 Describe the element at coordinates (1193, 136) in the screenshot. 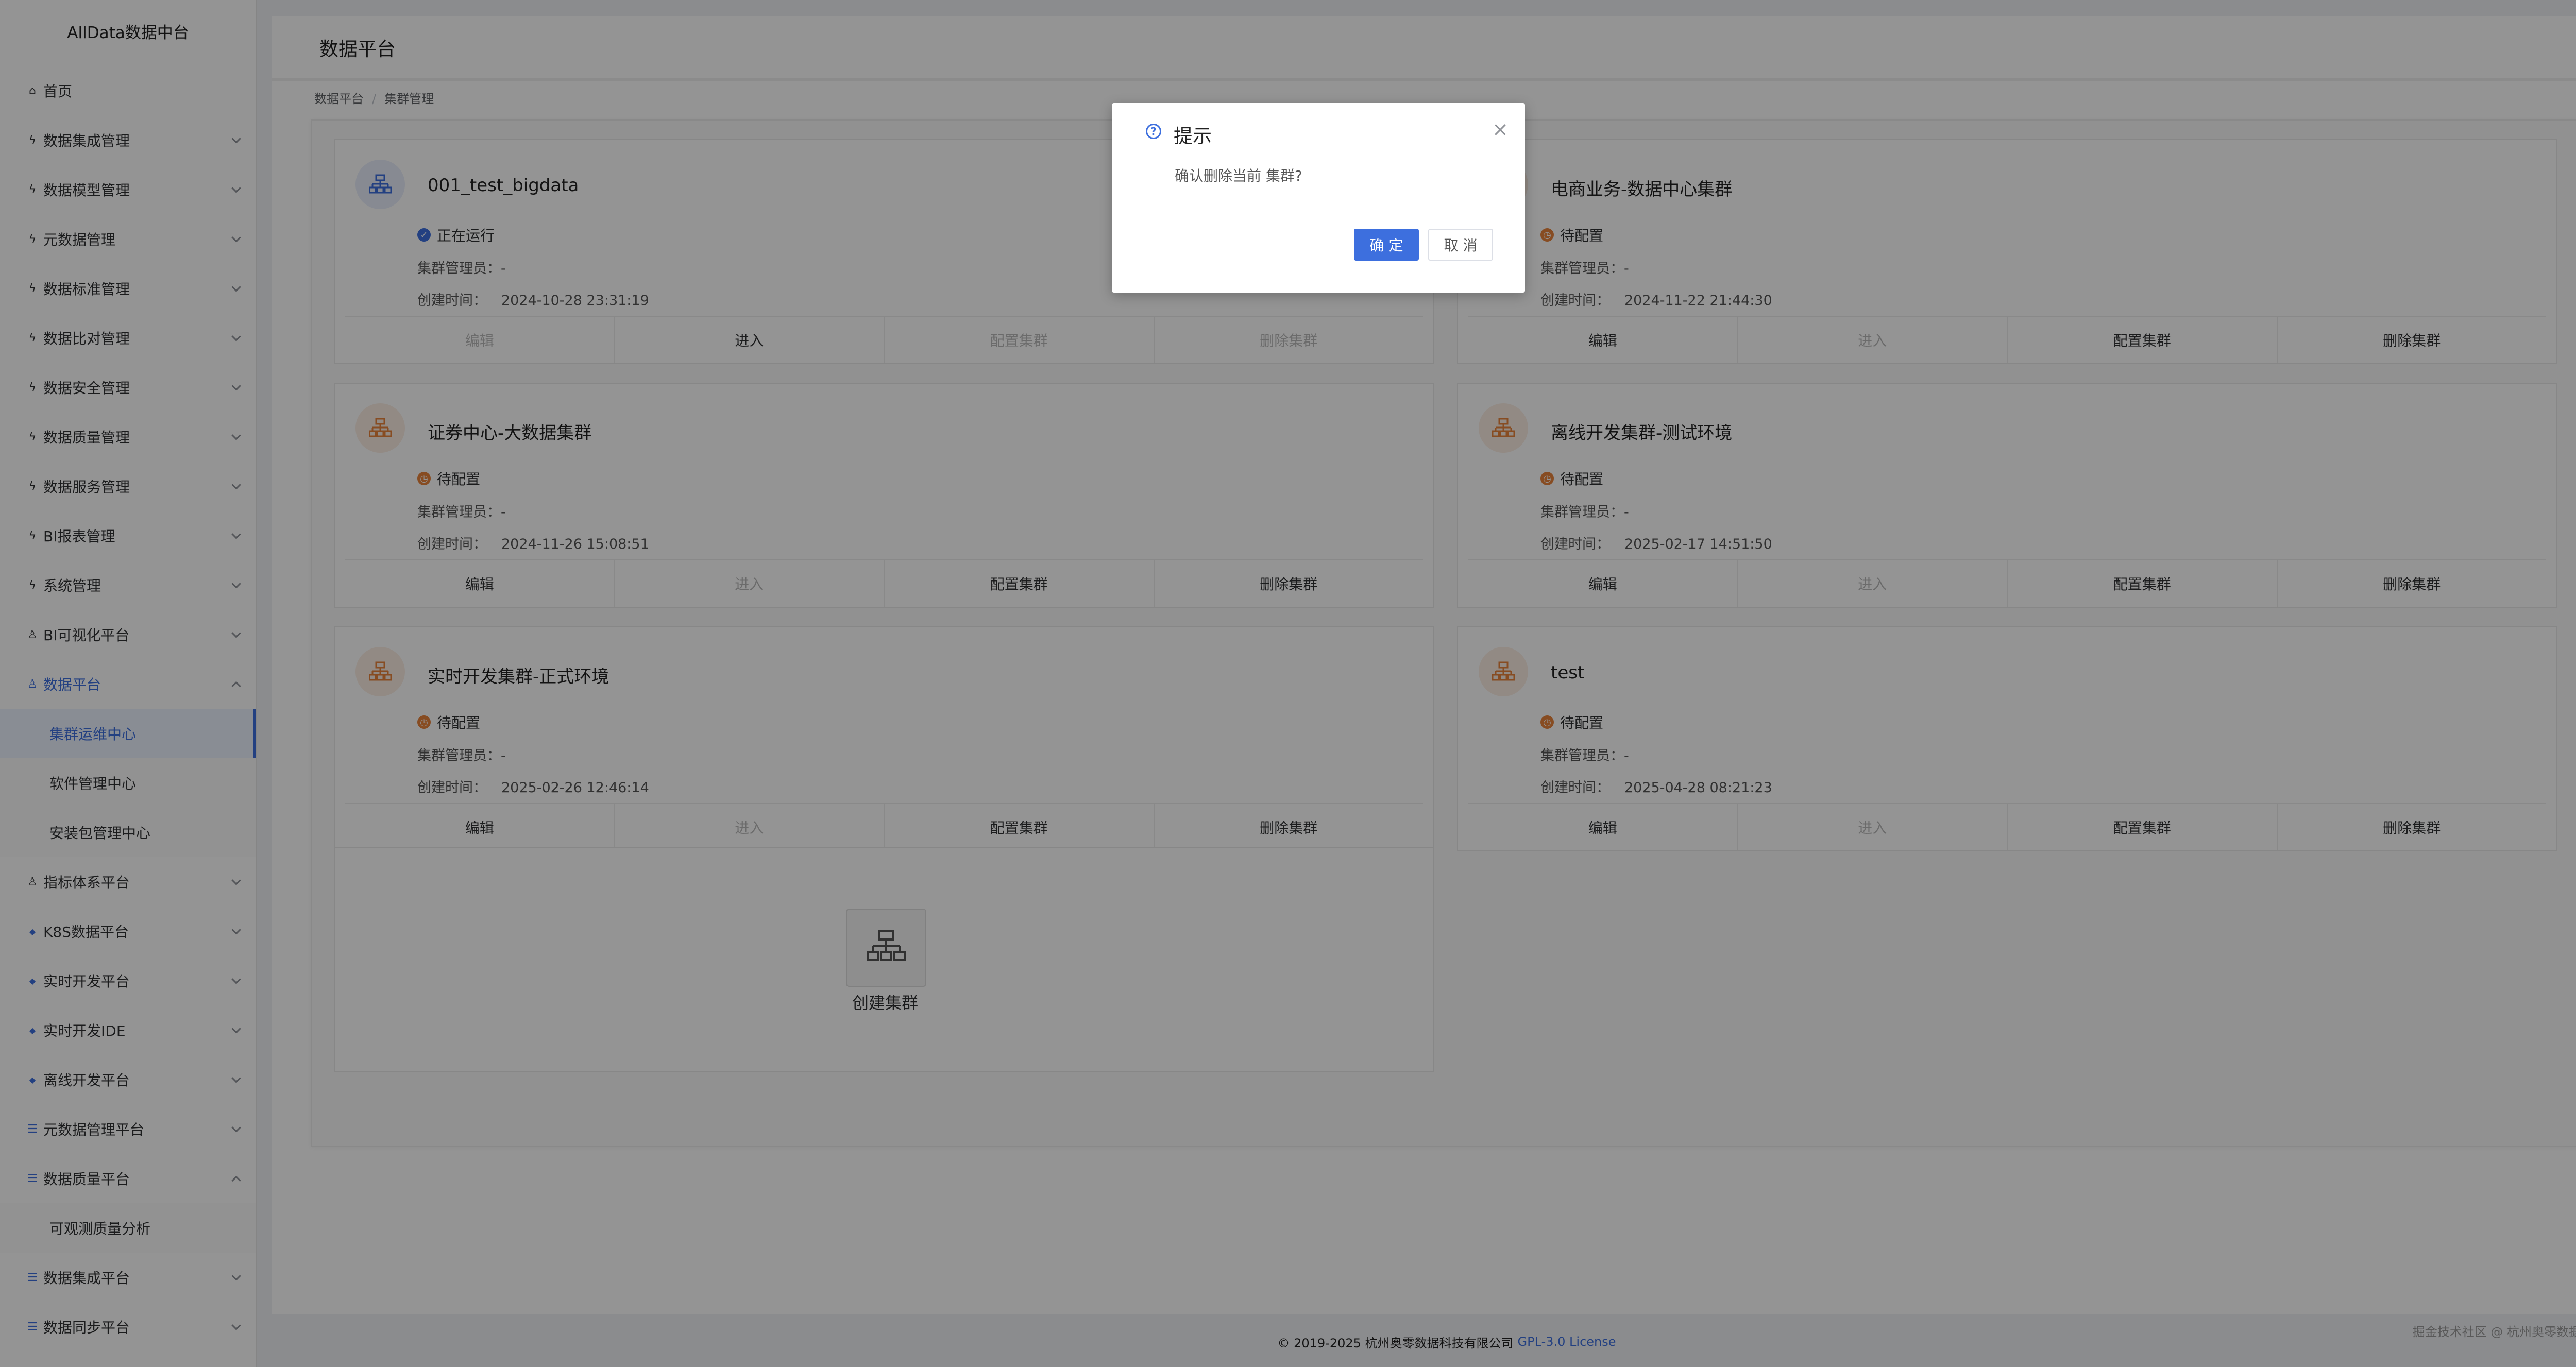

I see `dialog-title: 提示` at that location.